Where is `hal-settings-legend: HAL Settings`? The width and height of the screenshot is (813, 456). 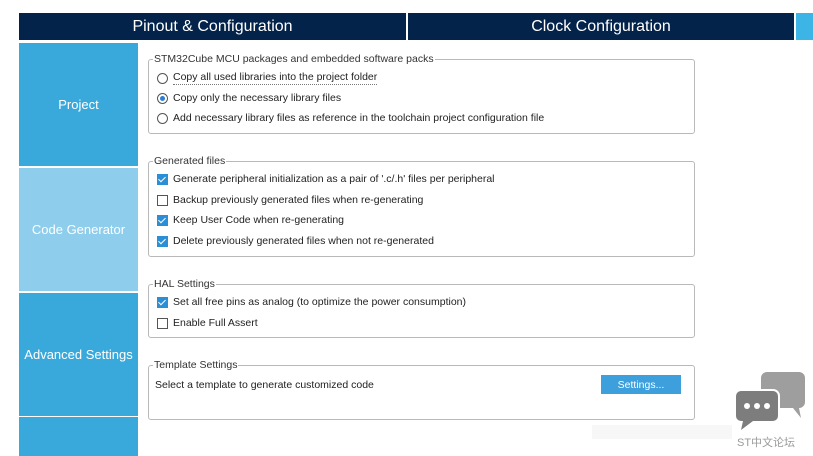 hal-settings-legend: HAL Settings is located at coordinates (184, 284).